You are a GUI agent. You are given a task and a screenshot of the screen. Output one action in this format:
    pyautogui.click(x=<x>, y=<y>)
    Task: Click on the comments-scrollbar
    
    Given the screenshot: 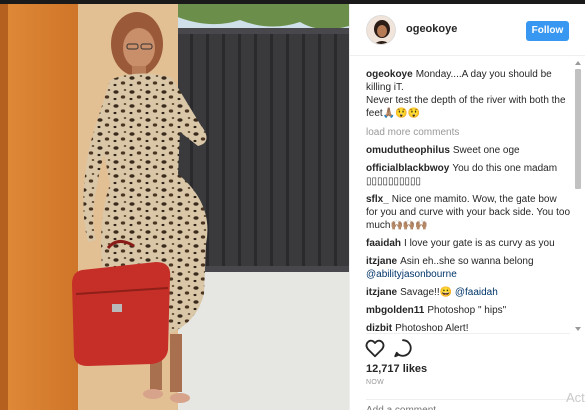 What is the action you would take?
    pyautogui.click(x=578, y=196)
    